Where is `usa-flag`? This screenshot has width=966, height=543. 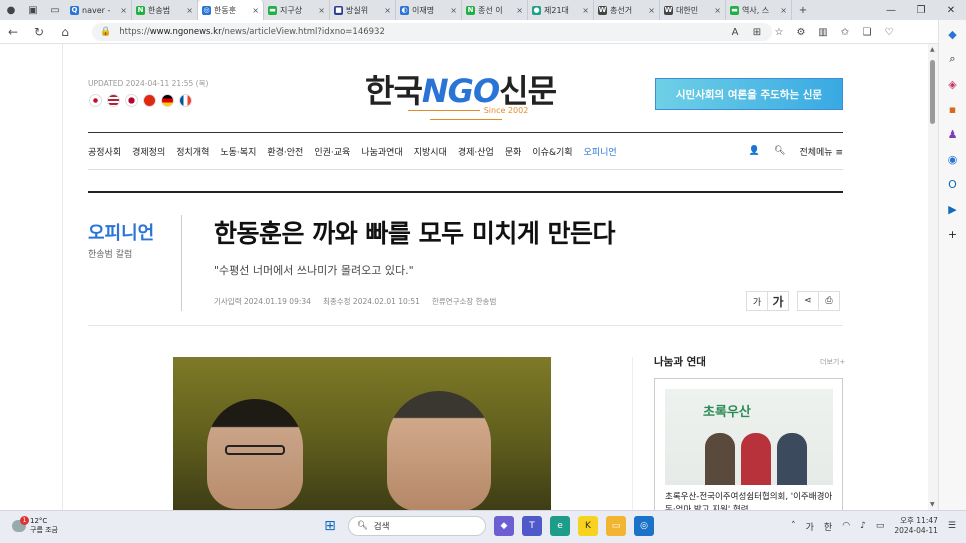
usa-flag is located at coordinates (113, 100).